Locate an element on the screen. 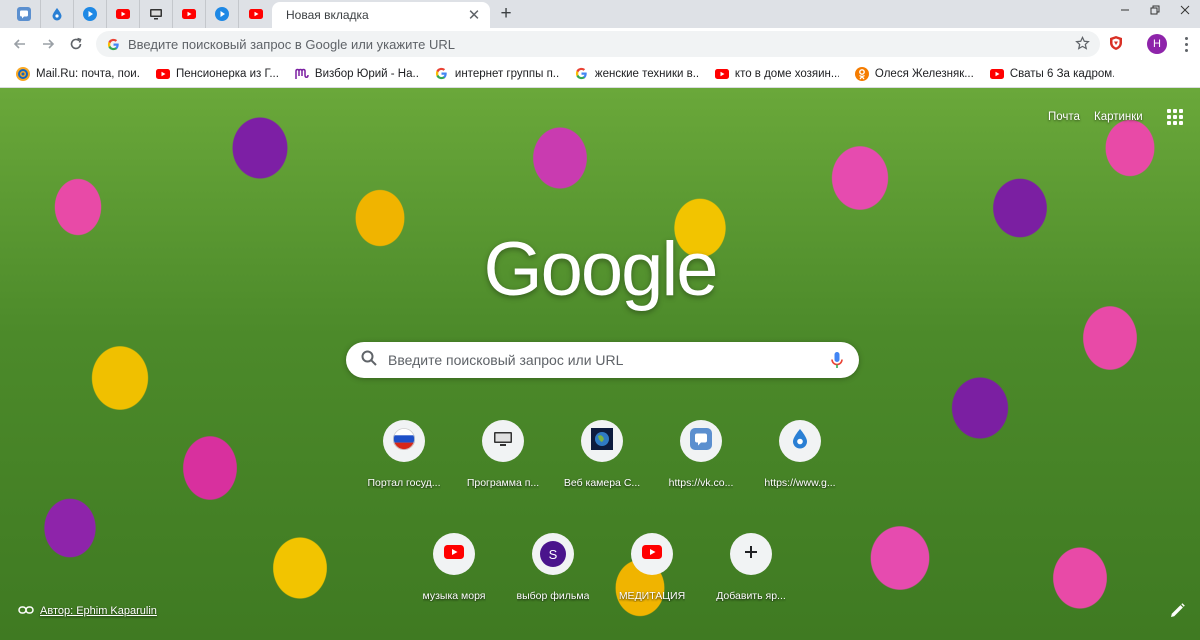 This screenshot has height=640, width=1200. gmail-link: Почта is located at coordinates (1064, 117).